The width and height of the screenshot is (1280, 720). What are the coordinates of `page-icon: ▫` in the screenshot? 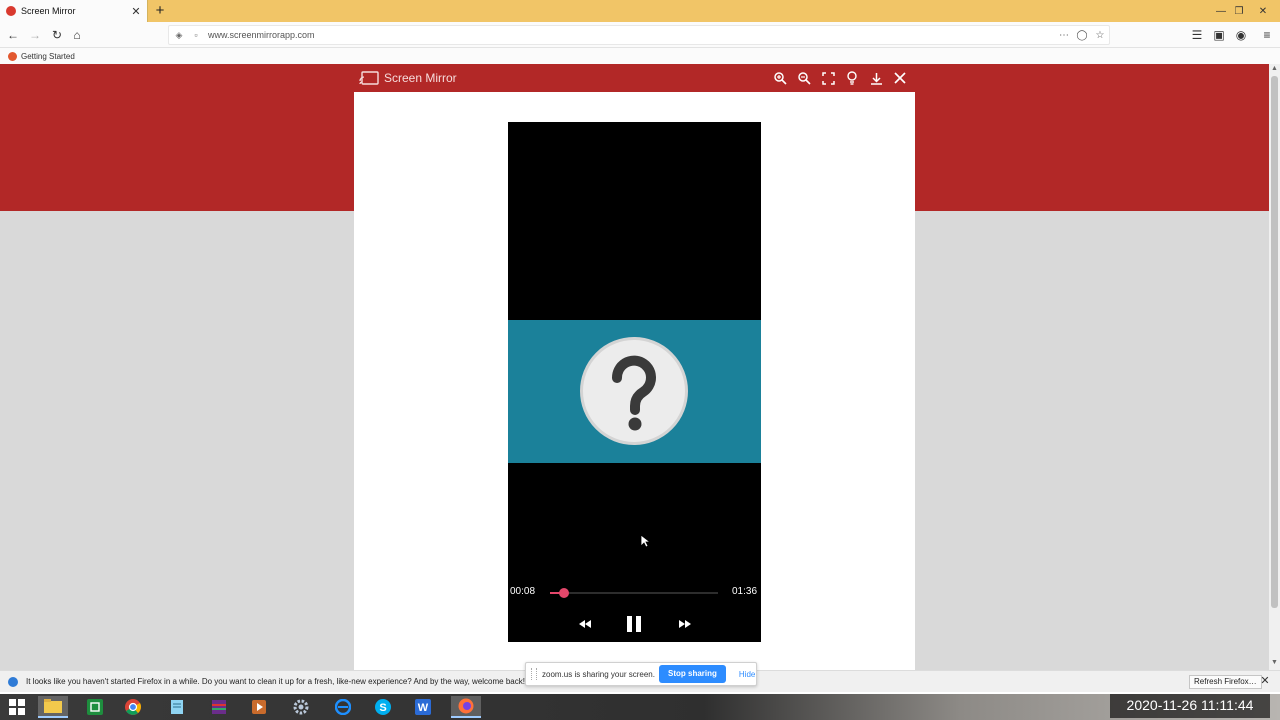 It's located at (196, 35).